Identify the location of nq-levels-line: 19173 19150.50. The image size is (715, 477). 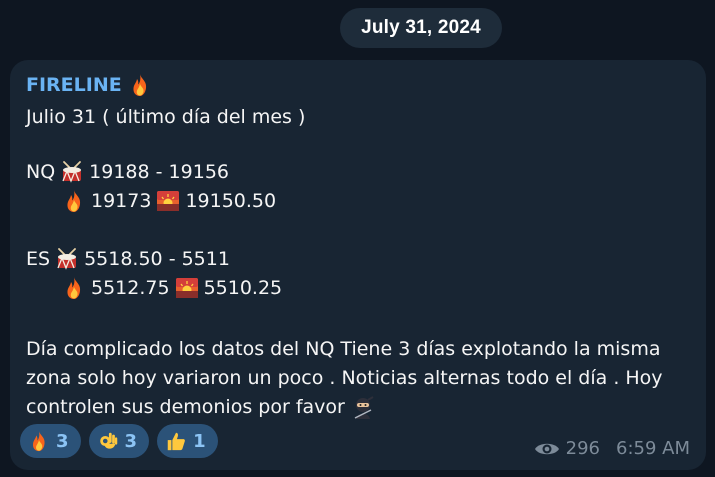
(169, 201).